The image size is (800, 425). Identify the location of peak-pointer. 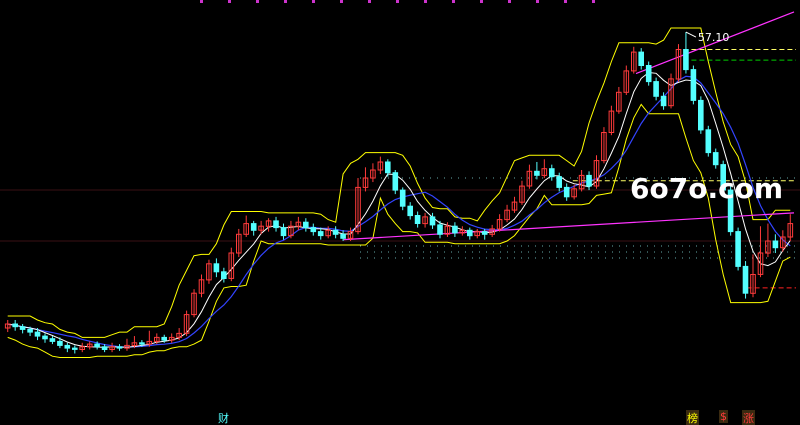
(691, 34).